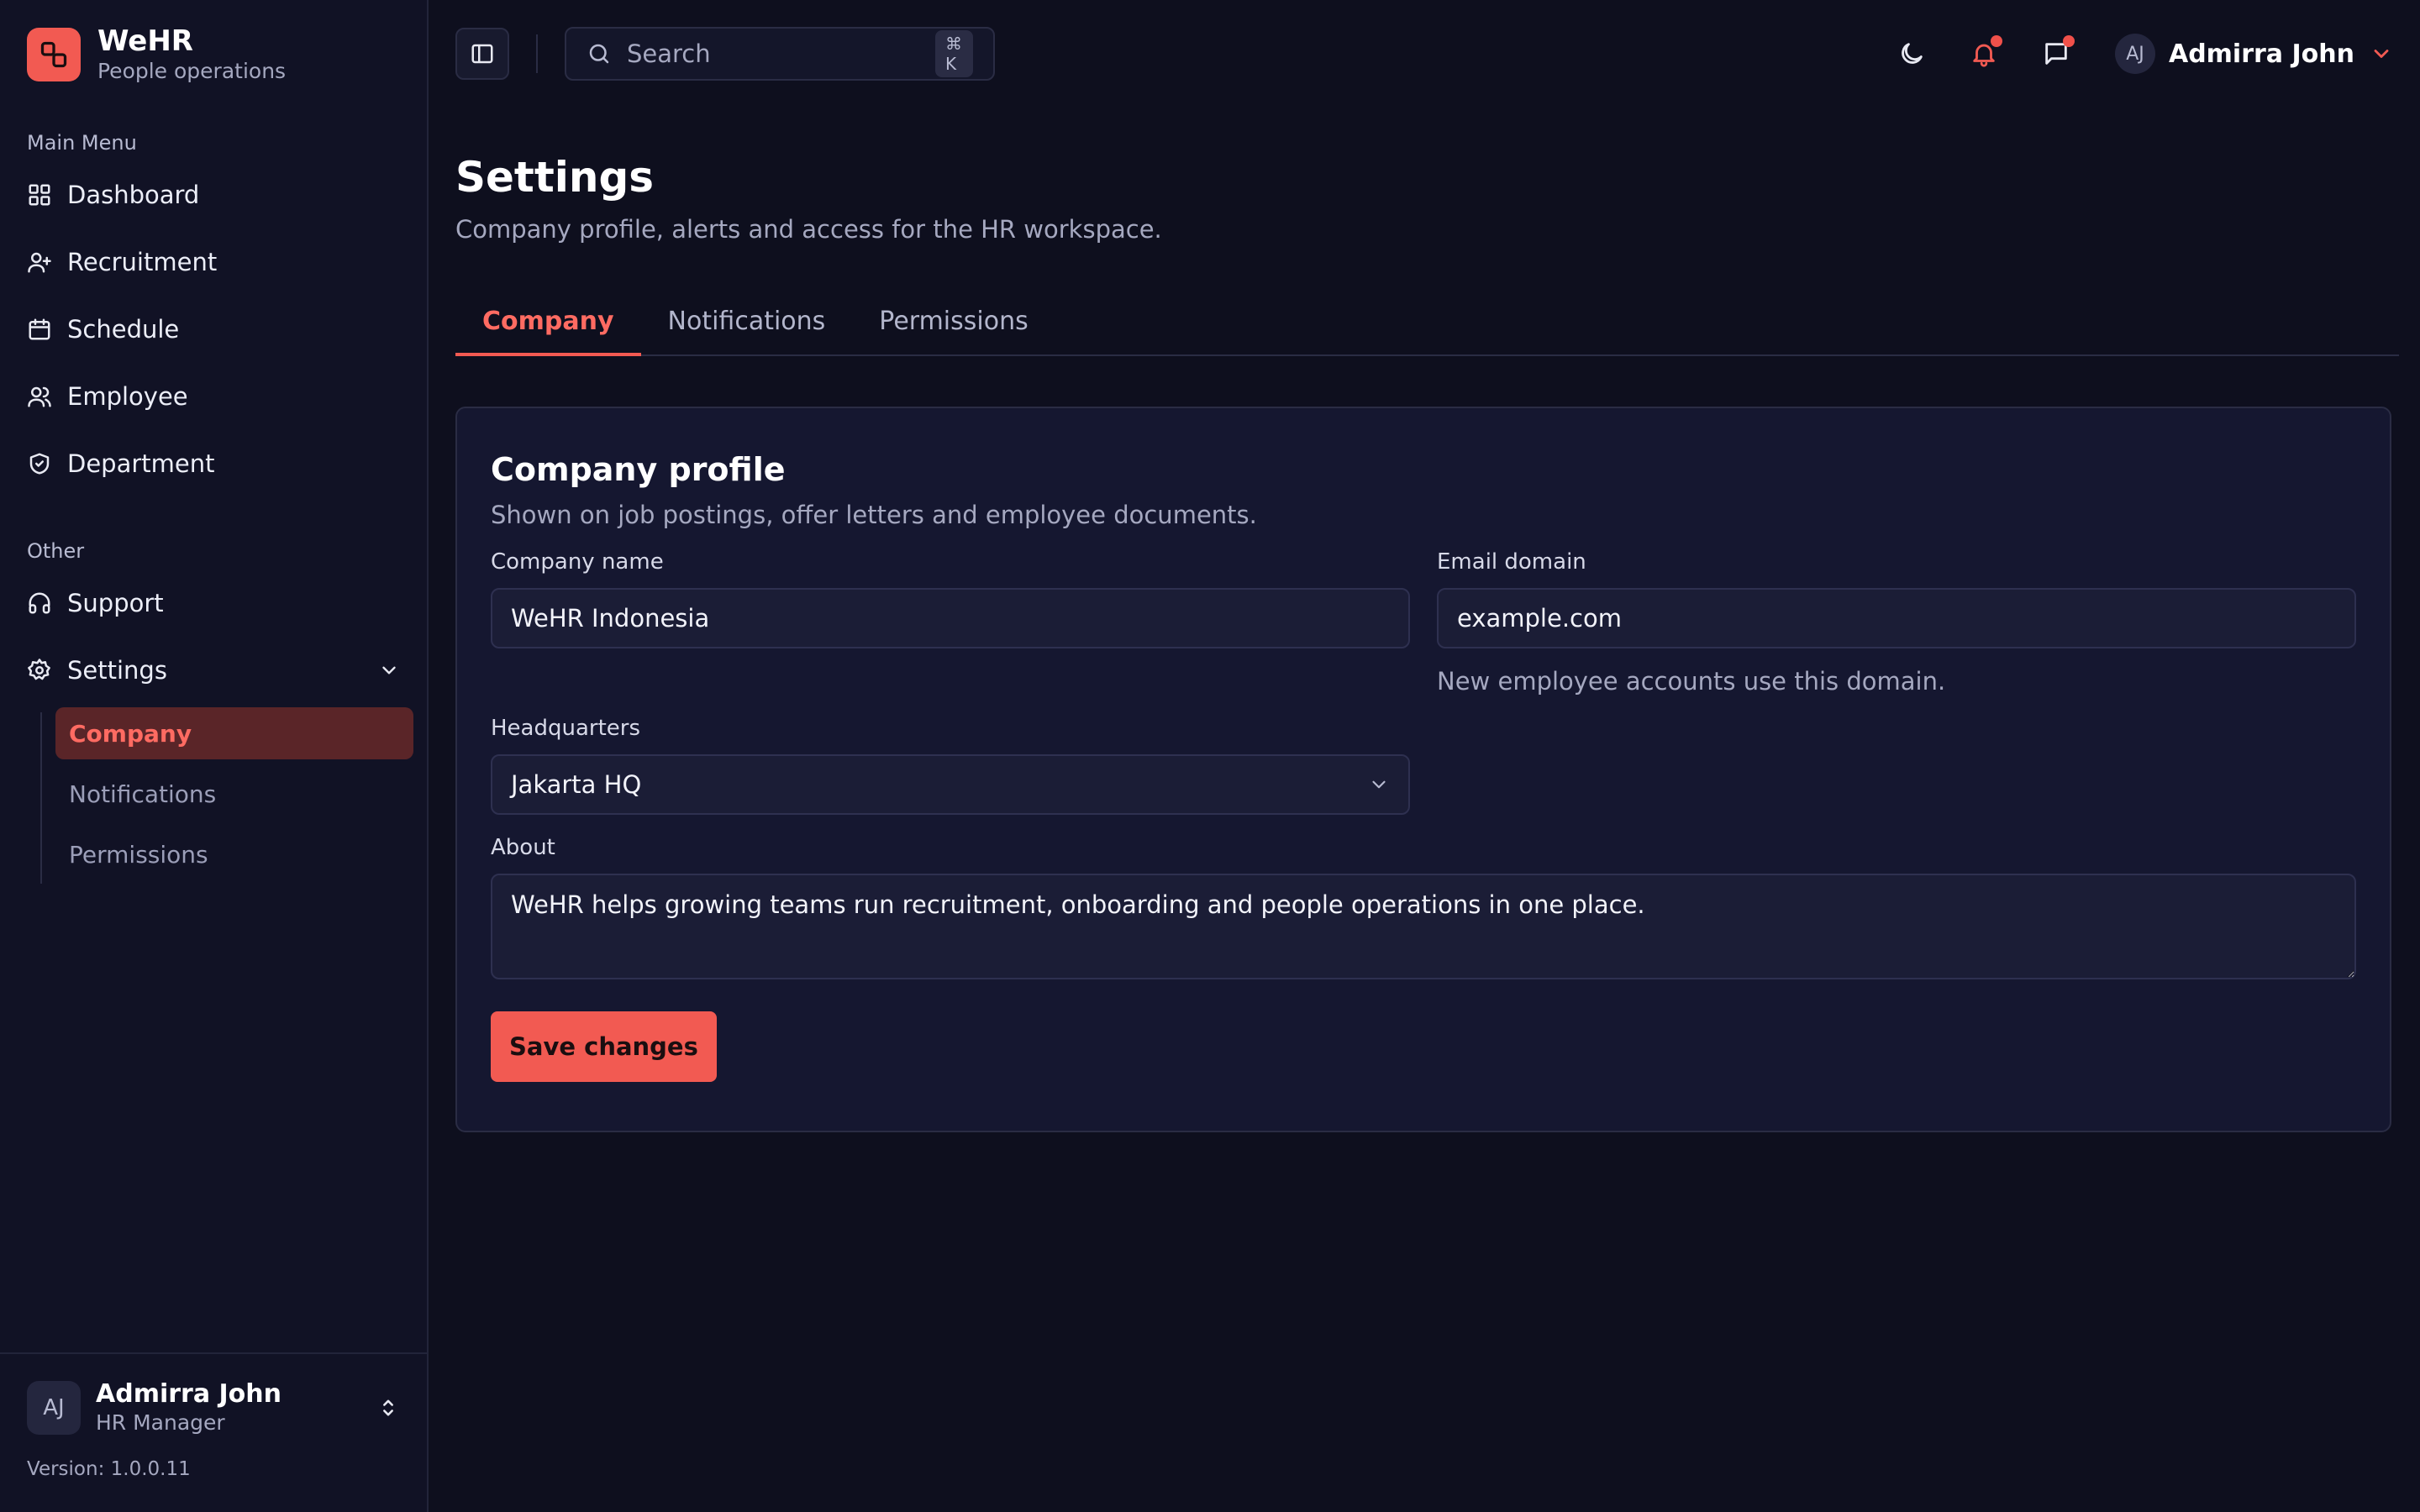 This screenshot has height=1512, width=2420. Describe the element at coordinates (537, 53) in the screenshot. I see `divider` at that location.